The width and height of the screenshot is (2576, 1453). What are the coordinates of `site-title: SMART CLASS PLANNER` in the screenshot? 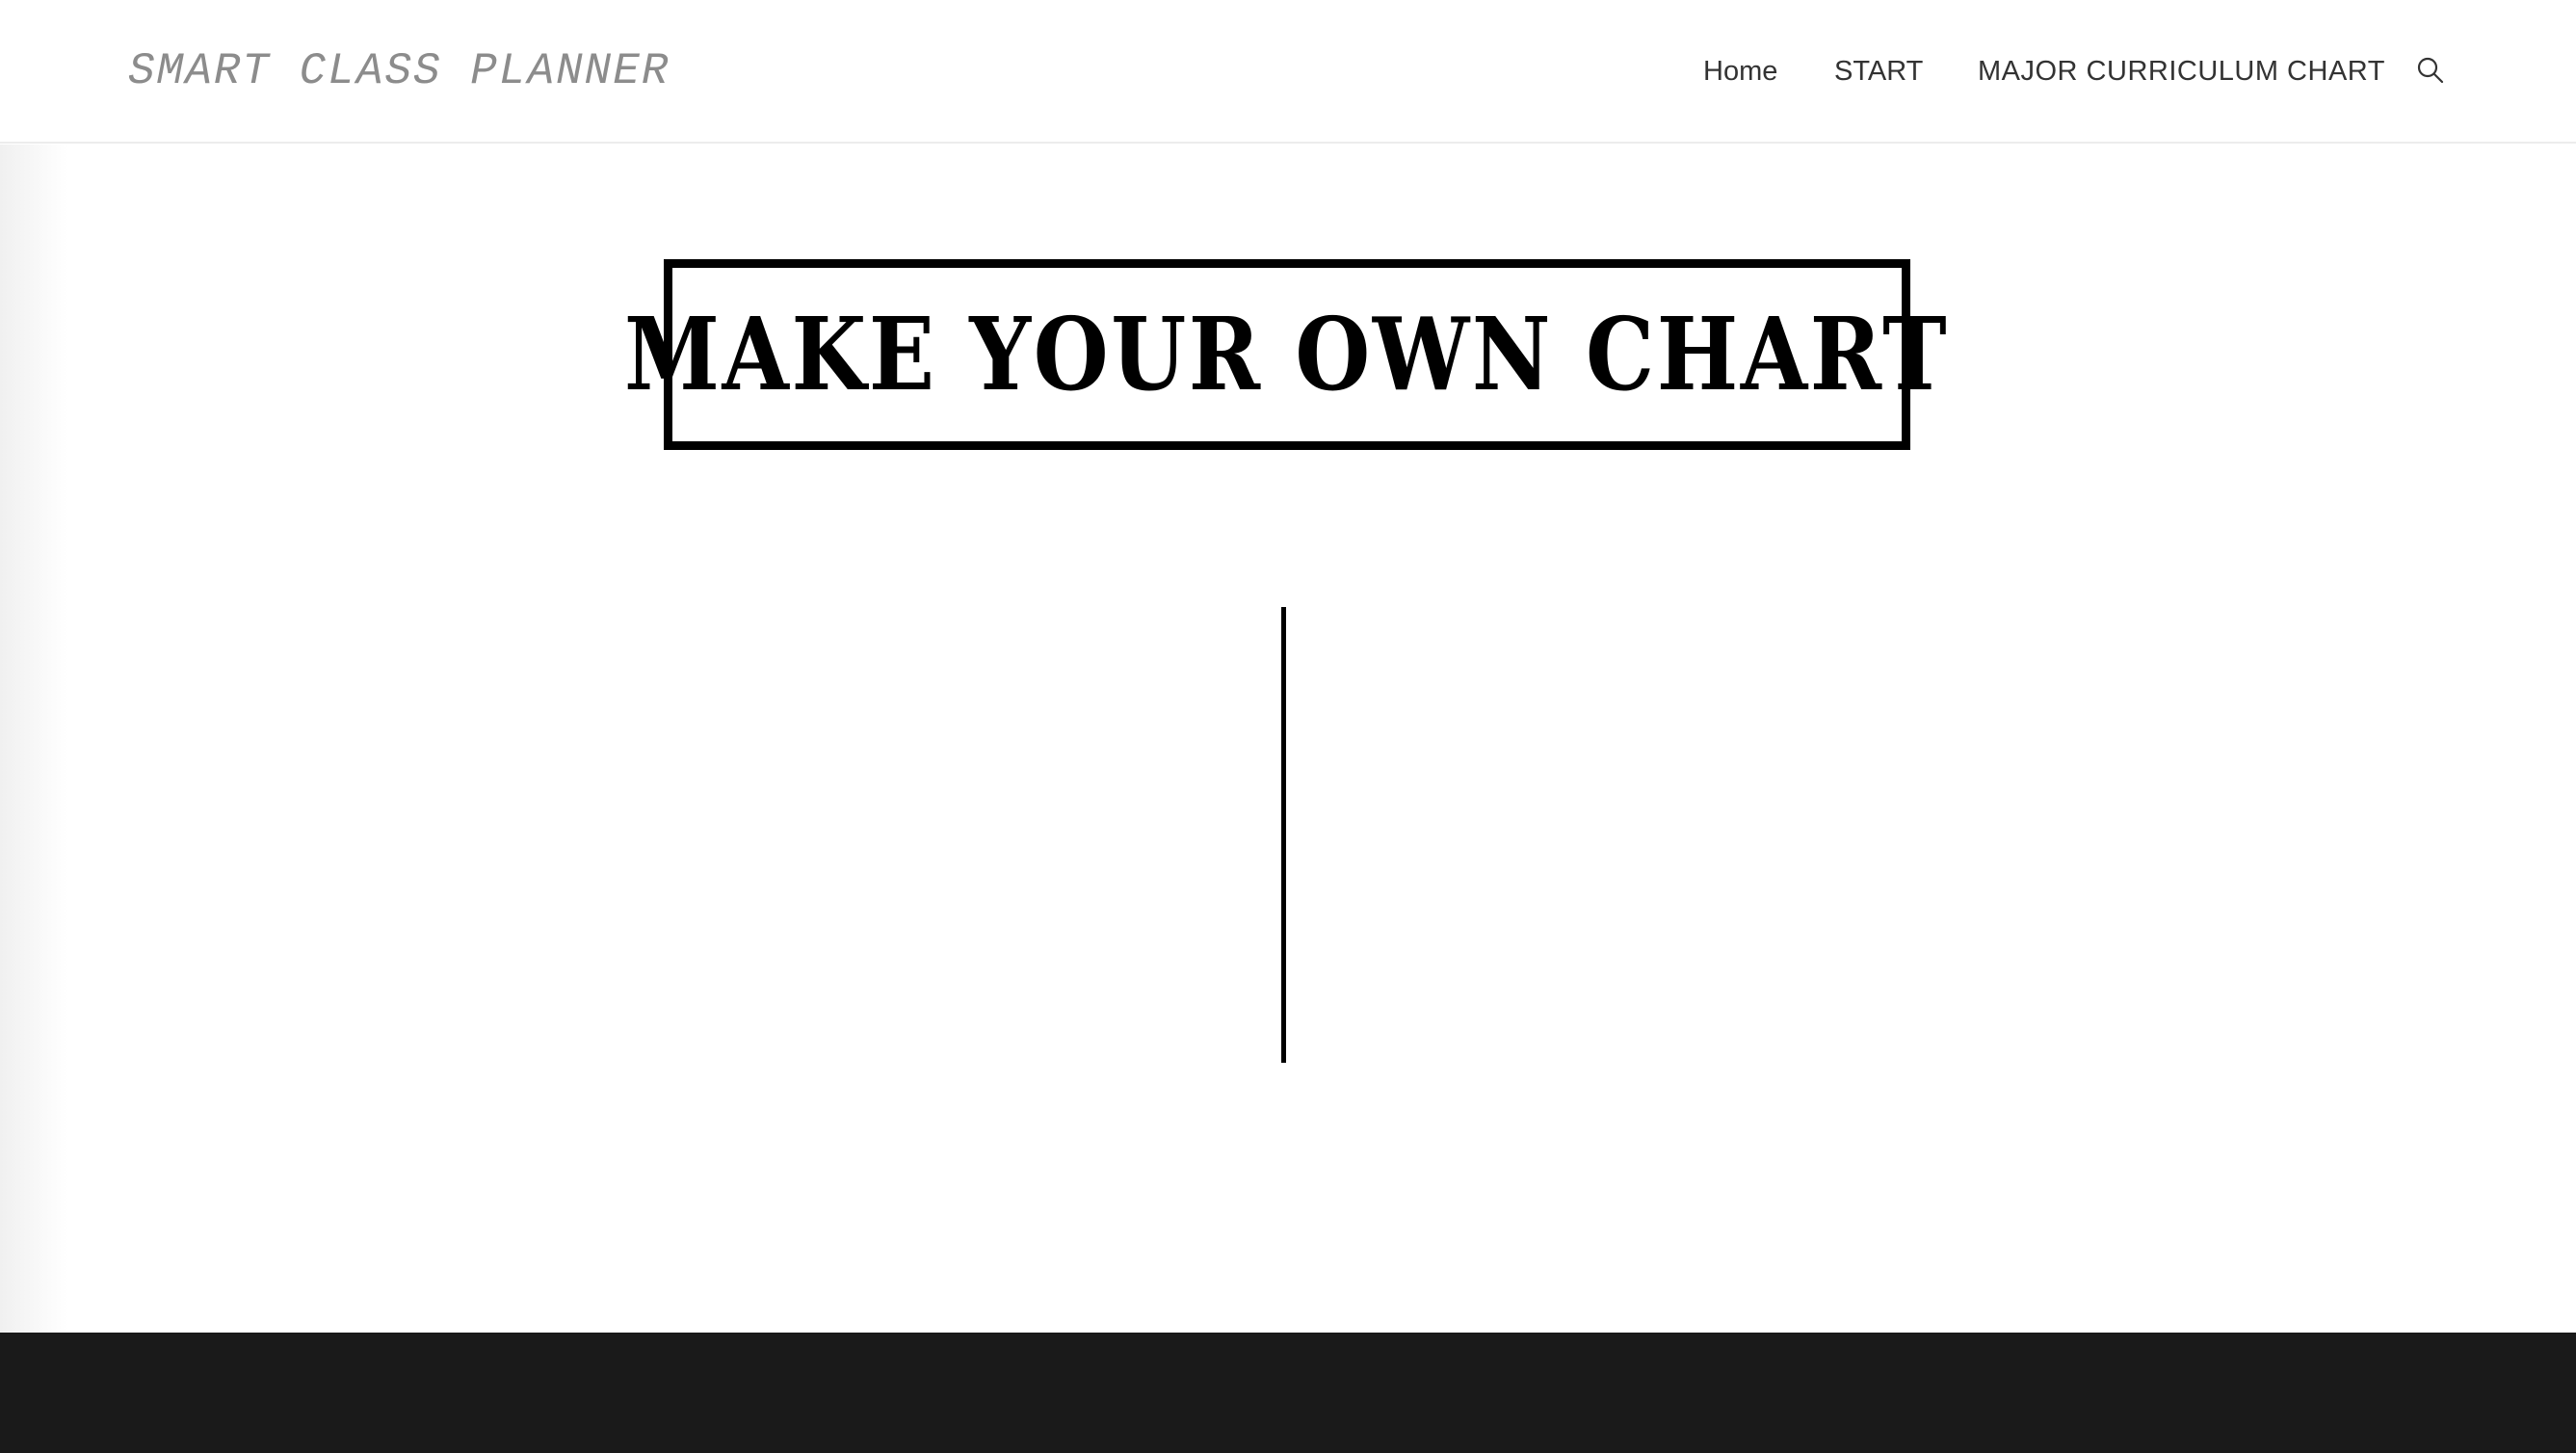 It's located at (399, 71).